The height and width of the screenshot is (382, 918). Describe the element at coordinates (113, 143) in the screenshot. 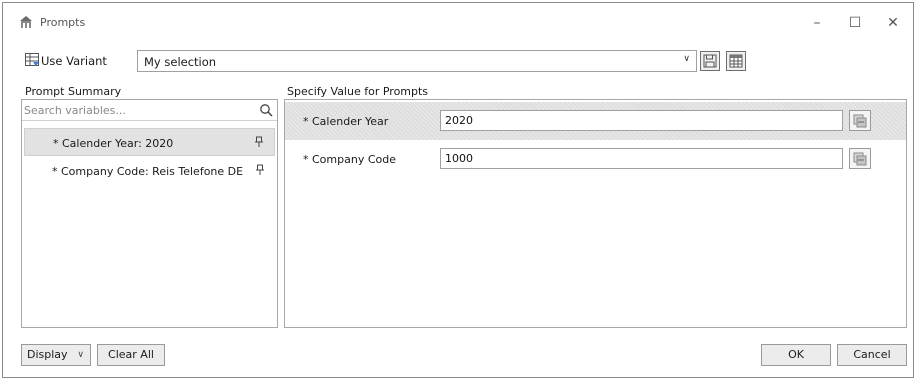

I see `prompt-summary-item-label: * Calender Year: 2020` at that location.